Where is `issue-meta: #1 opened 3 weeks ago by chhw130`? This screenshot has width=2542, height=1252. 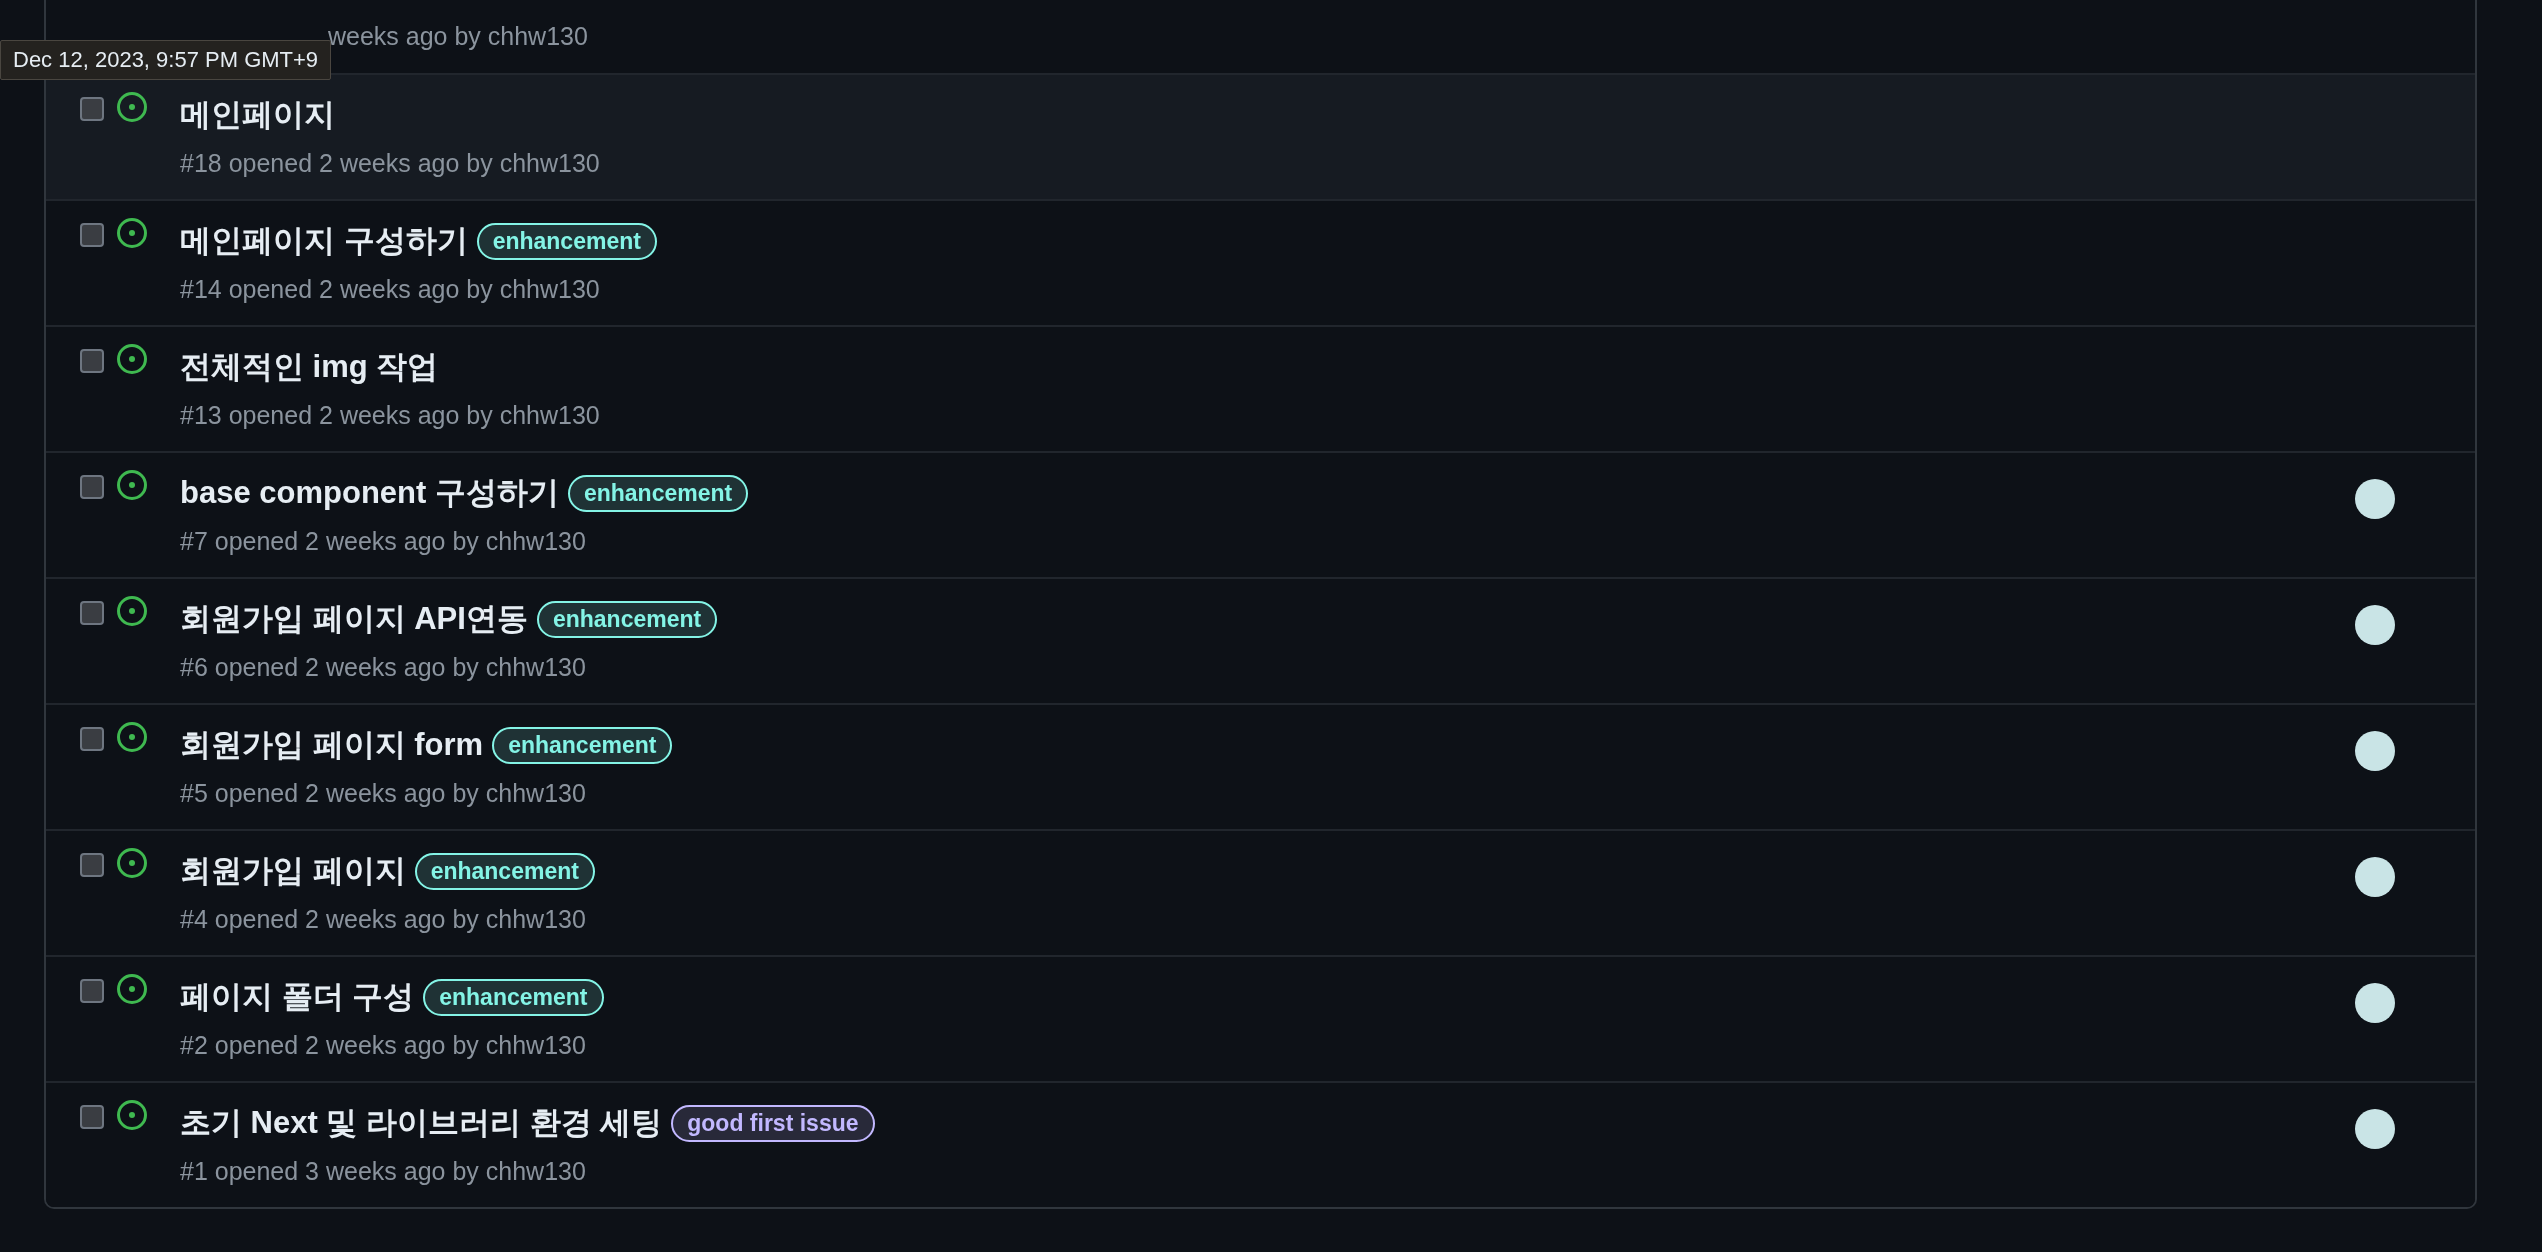
issue-meta: #1 opened 3 weeks ago by chhw130 is located at coordinates (383, 1171).